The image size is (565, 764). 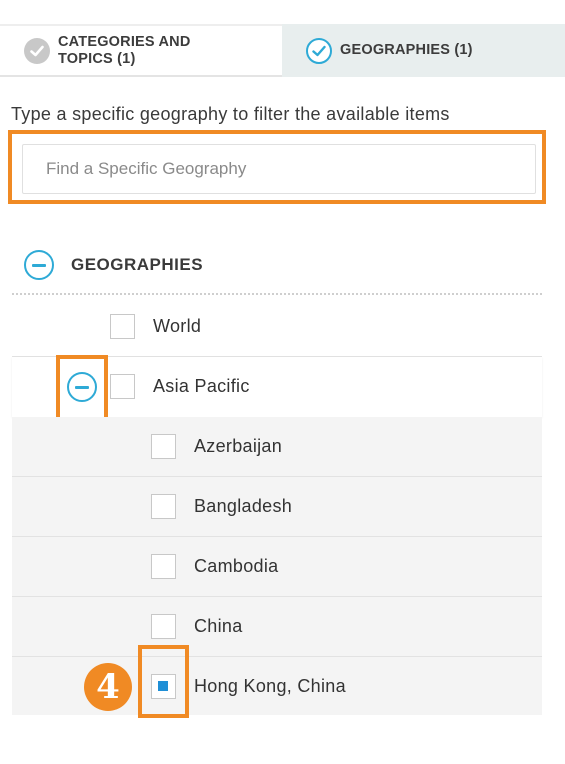 I want to click on tree-row-china: China, so click(x=277, y=627).